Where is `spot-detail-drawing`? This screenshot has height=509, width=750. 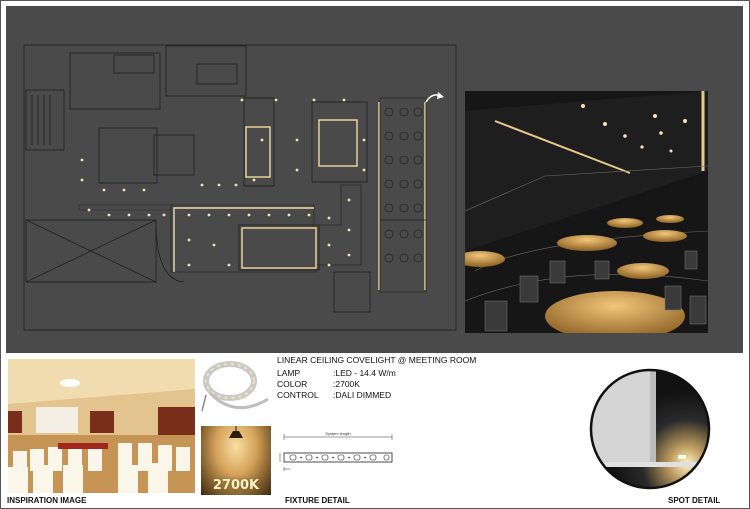 spot-detail-drawing is located at coordinates (650, 429).